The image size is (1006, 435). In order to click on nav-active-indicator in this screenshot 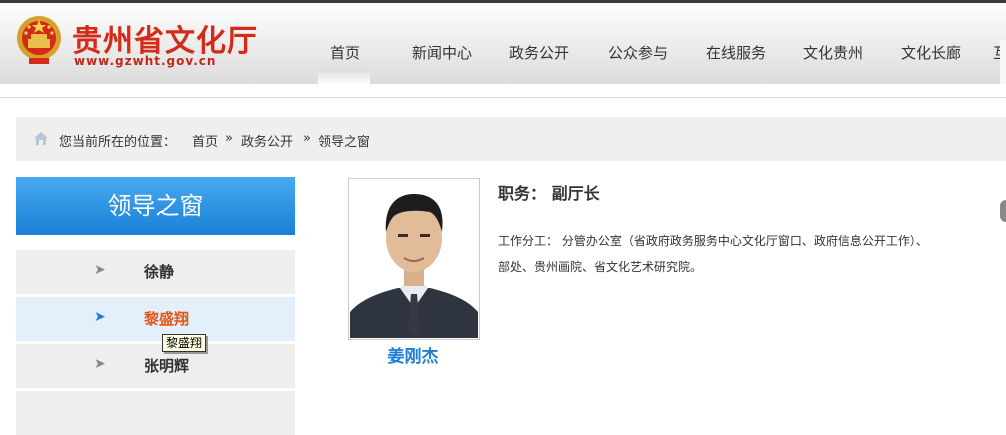, I will do `click(344, 76)`.